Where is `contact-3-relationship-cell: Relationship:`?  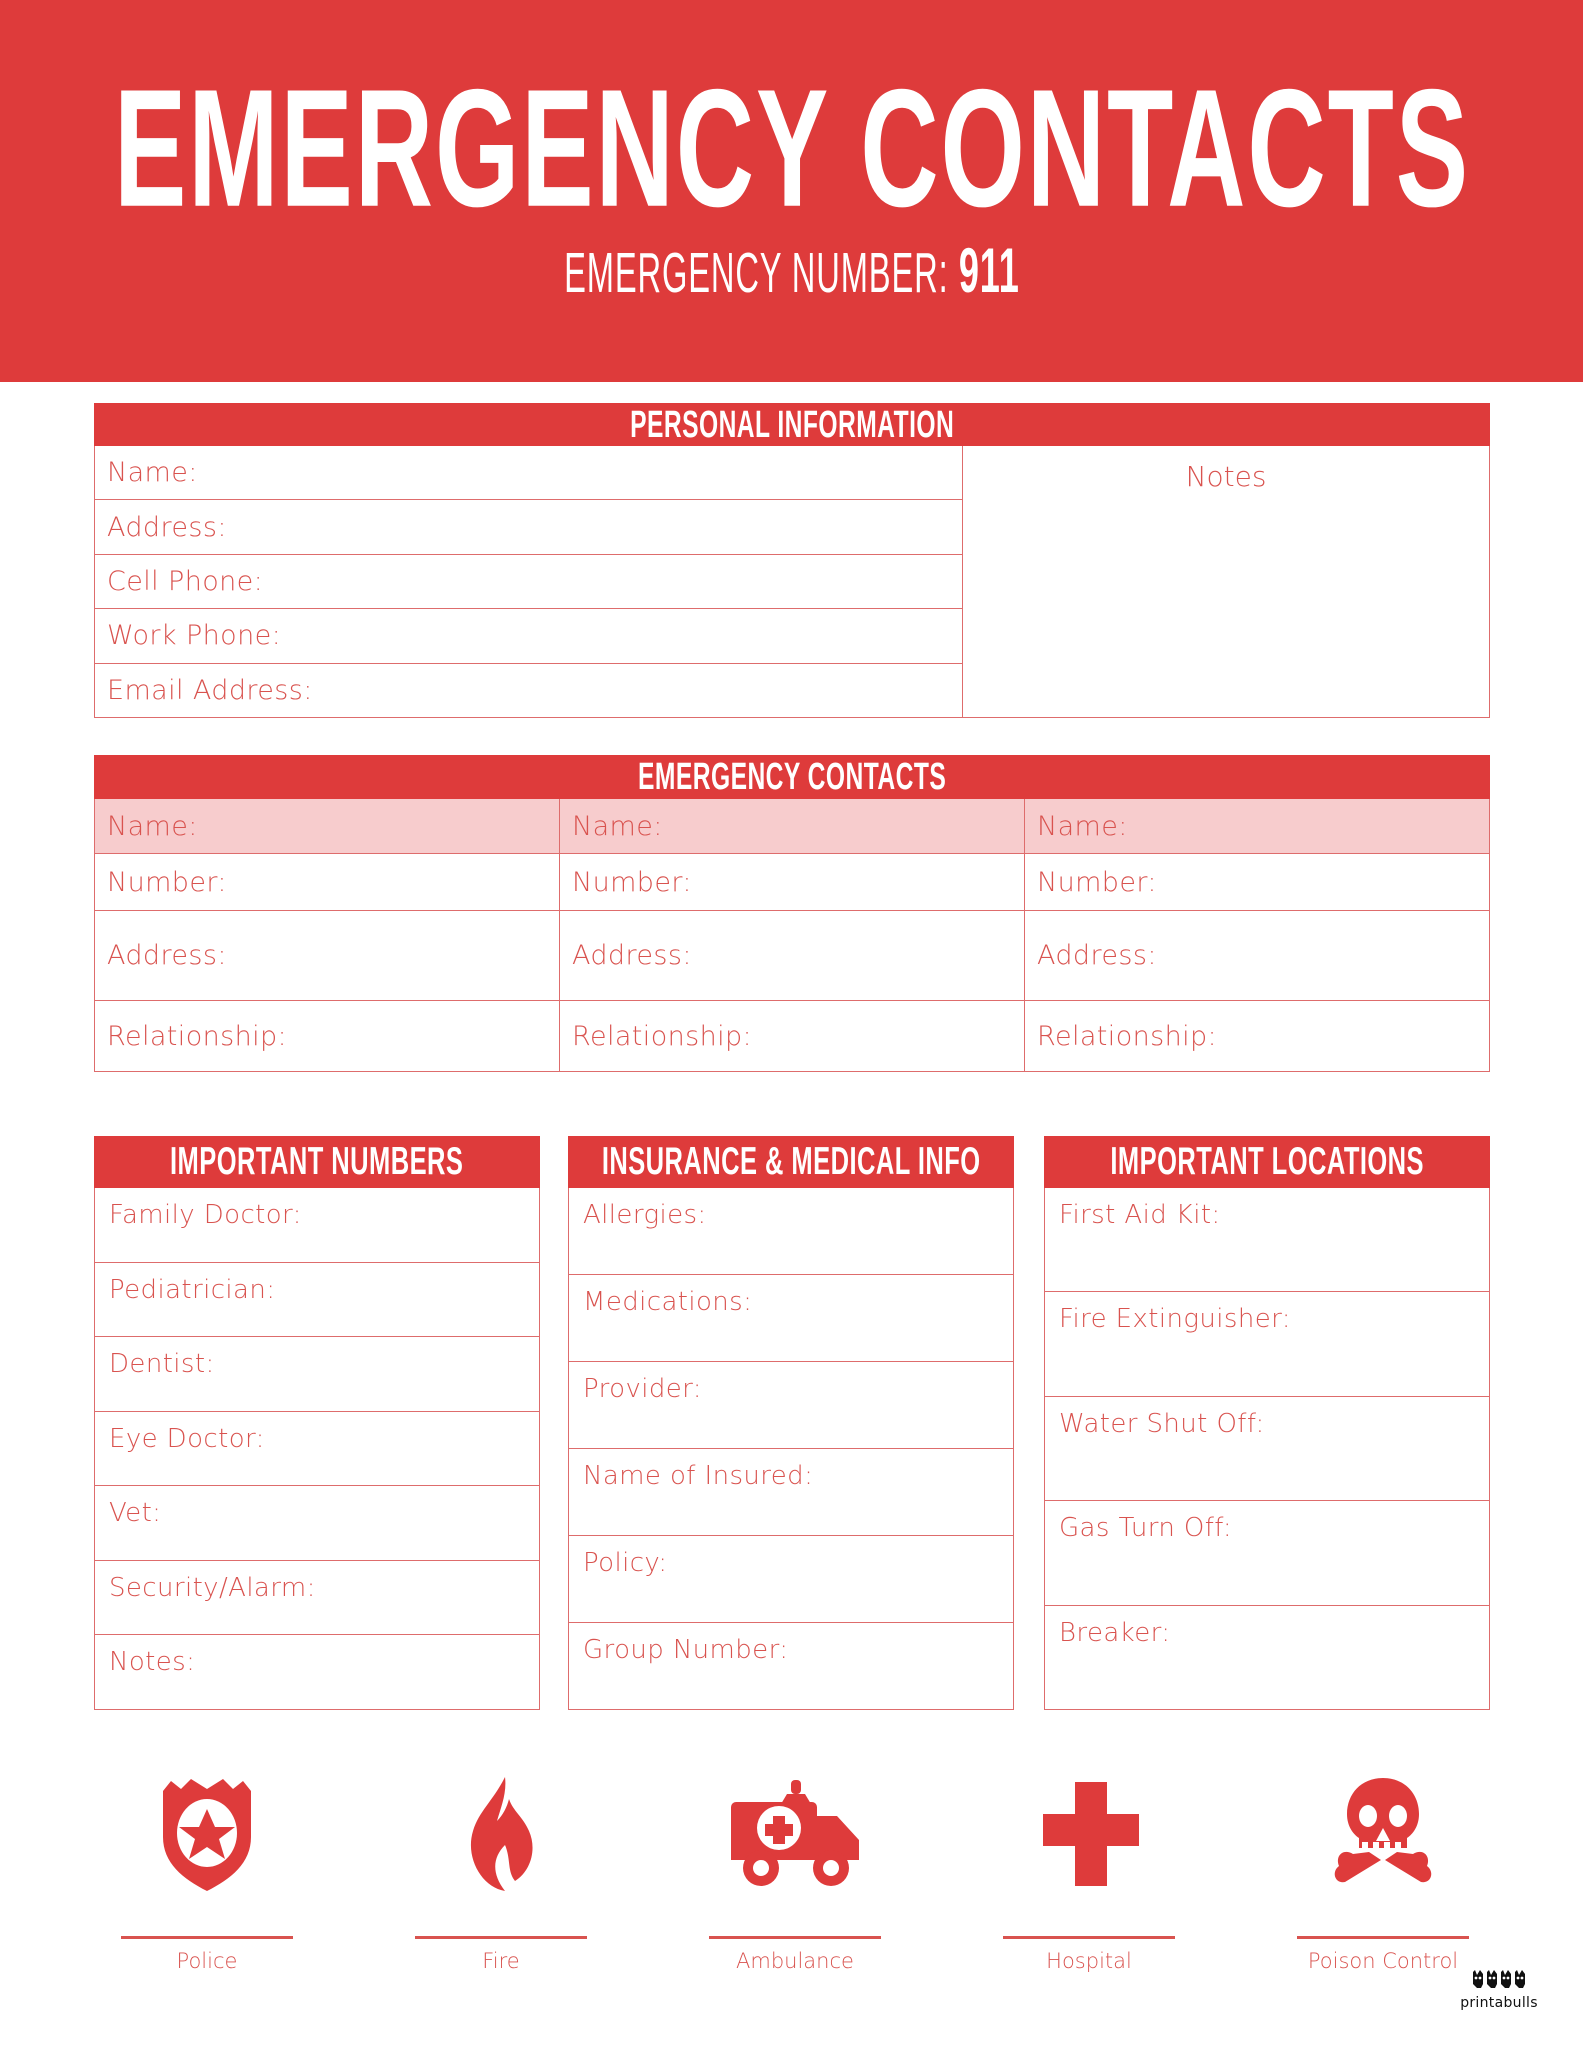 contact-3-relationship-cell: Relationship: is located at coordinates (1257, 1036).